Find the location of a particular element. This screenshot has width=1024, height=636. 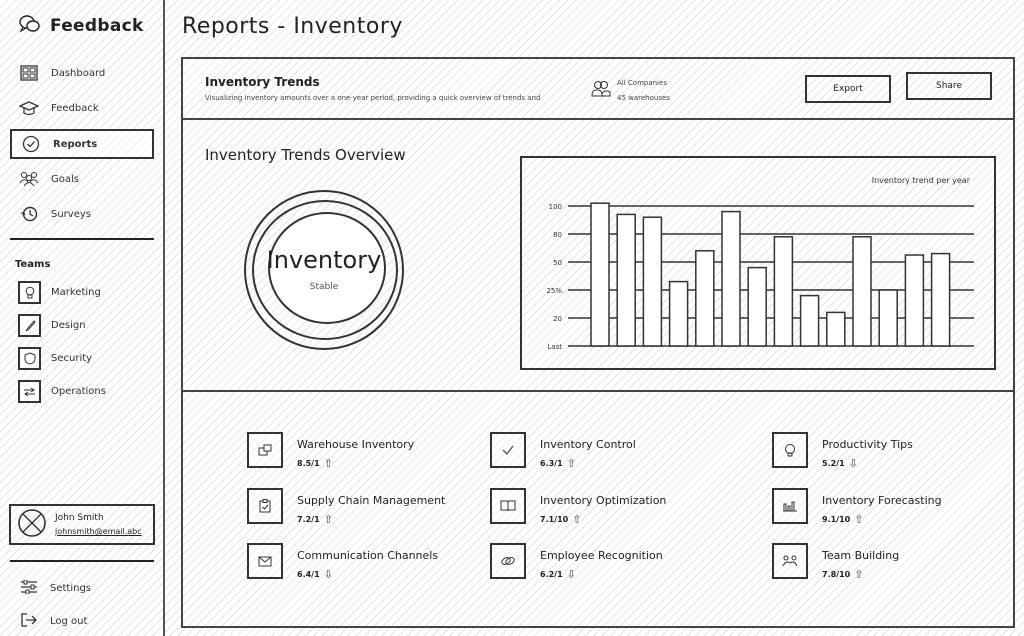

metric-item: Team Building 7.8/10 ⇧ is located at coordinates (835, 562).